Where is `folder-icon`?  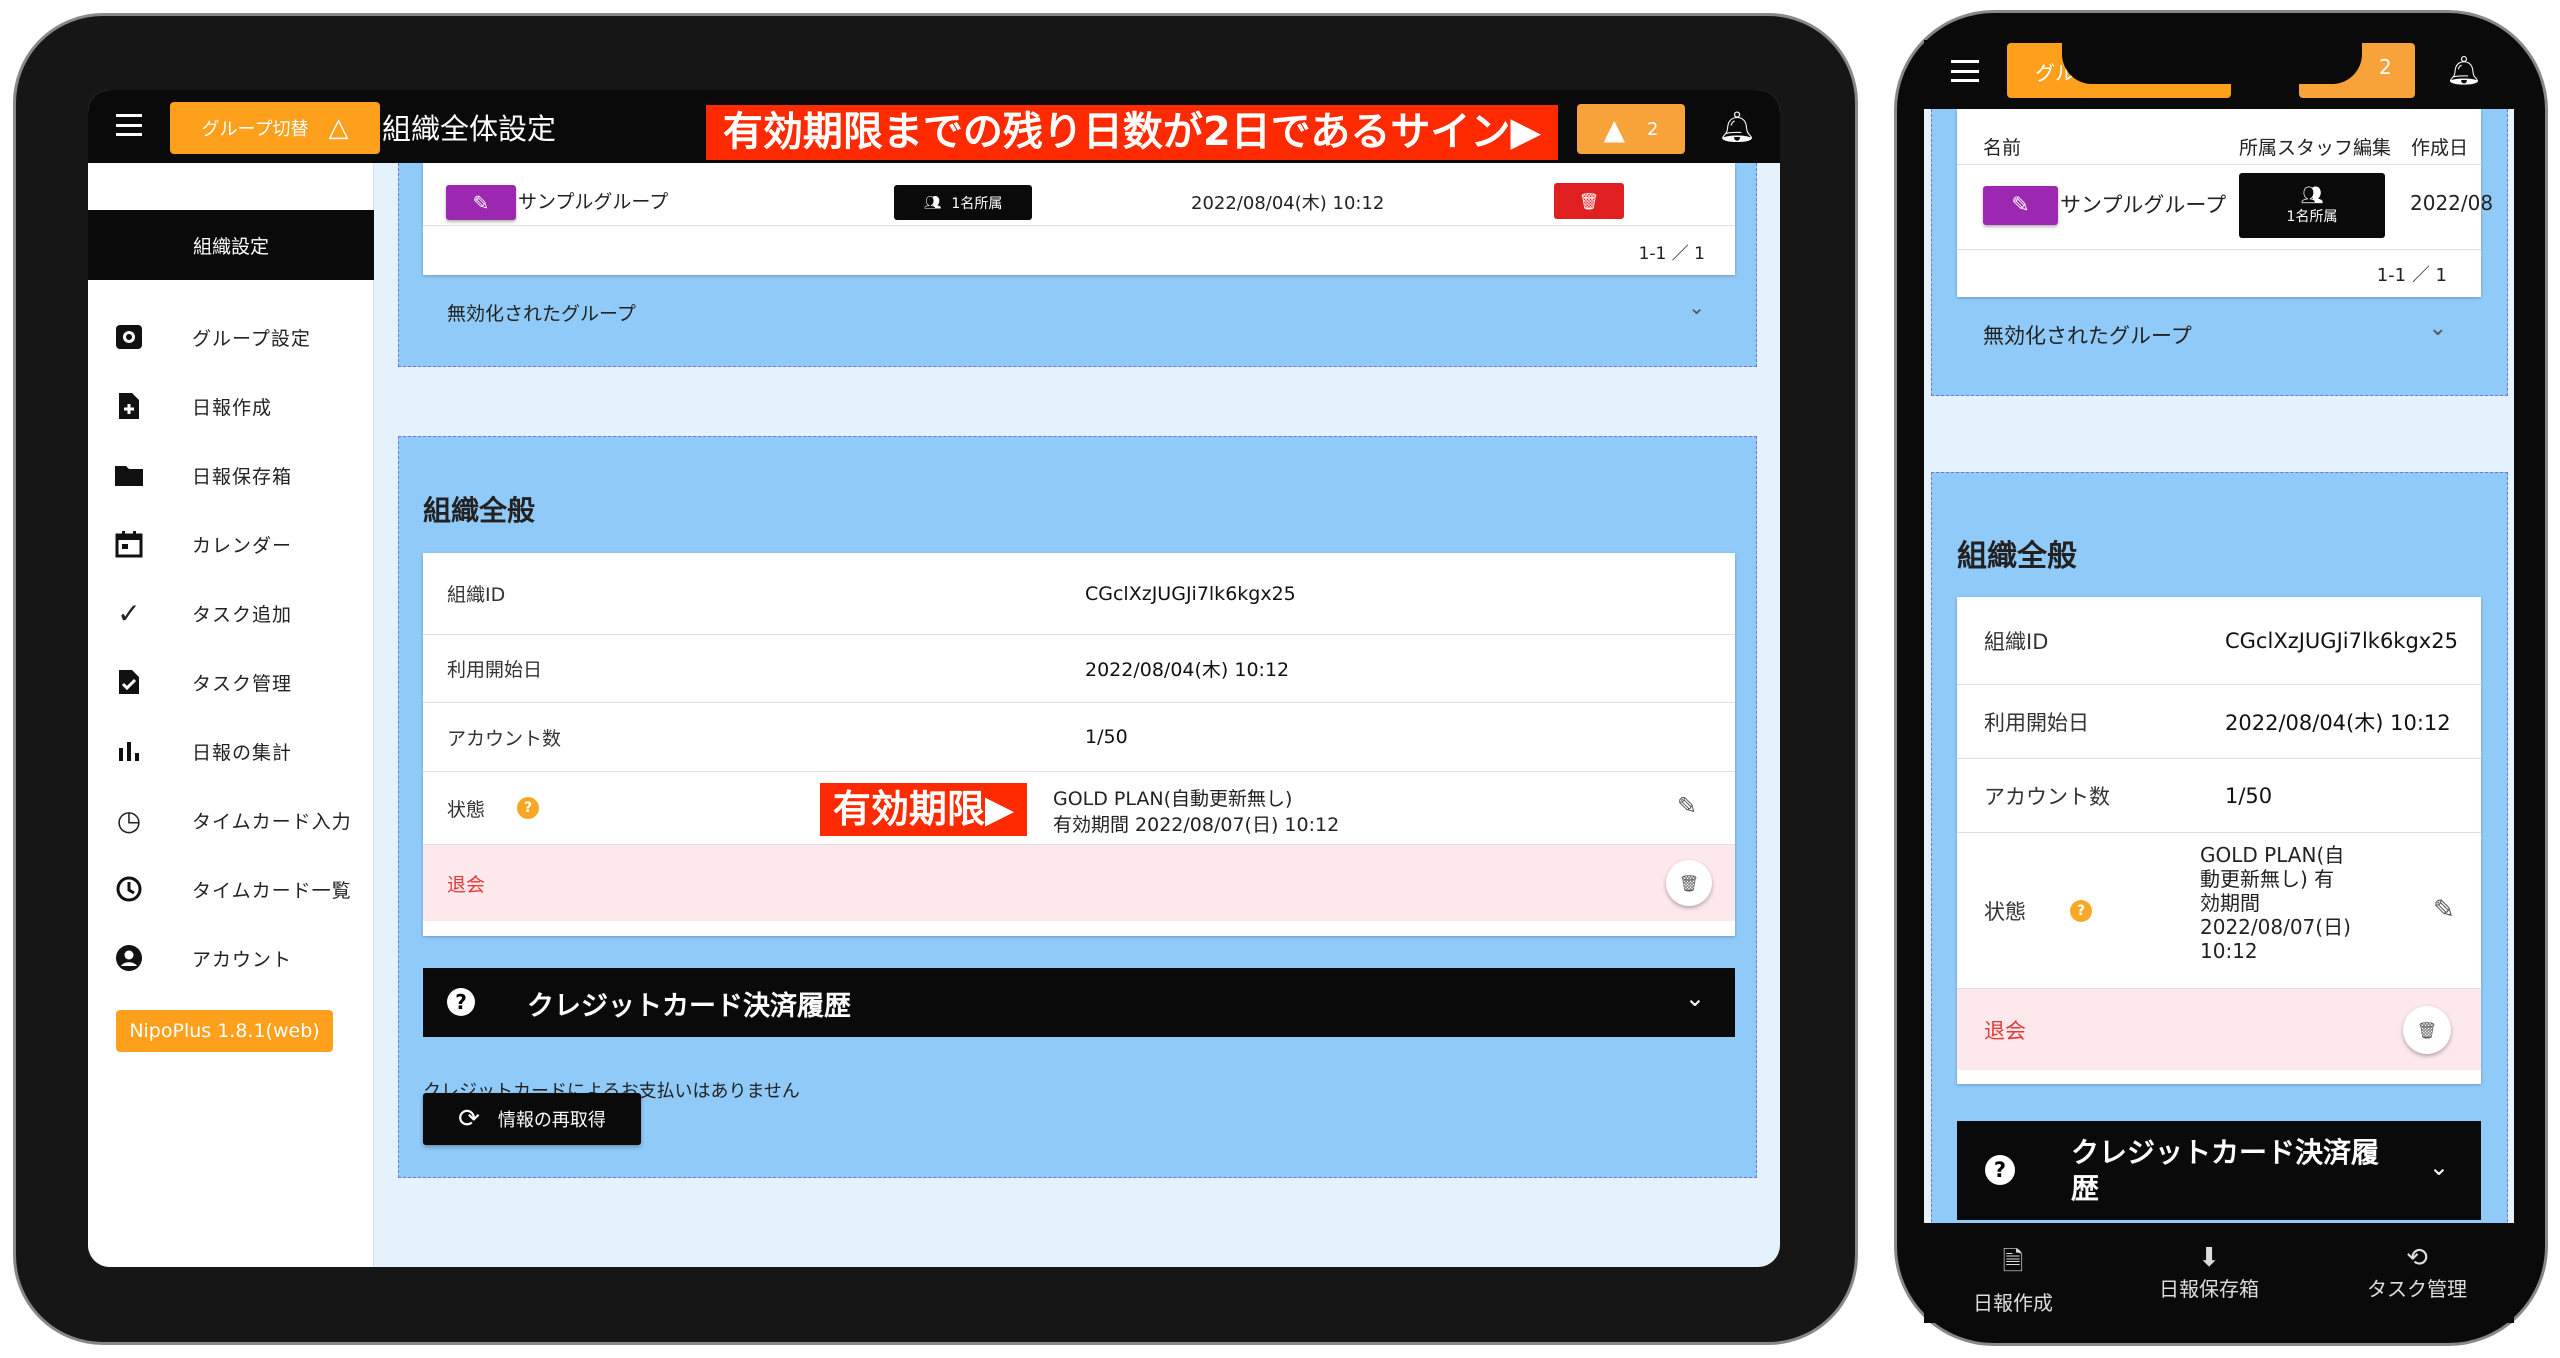
folder-icon is located at coordinates (129, 475).